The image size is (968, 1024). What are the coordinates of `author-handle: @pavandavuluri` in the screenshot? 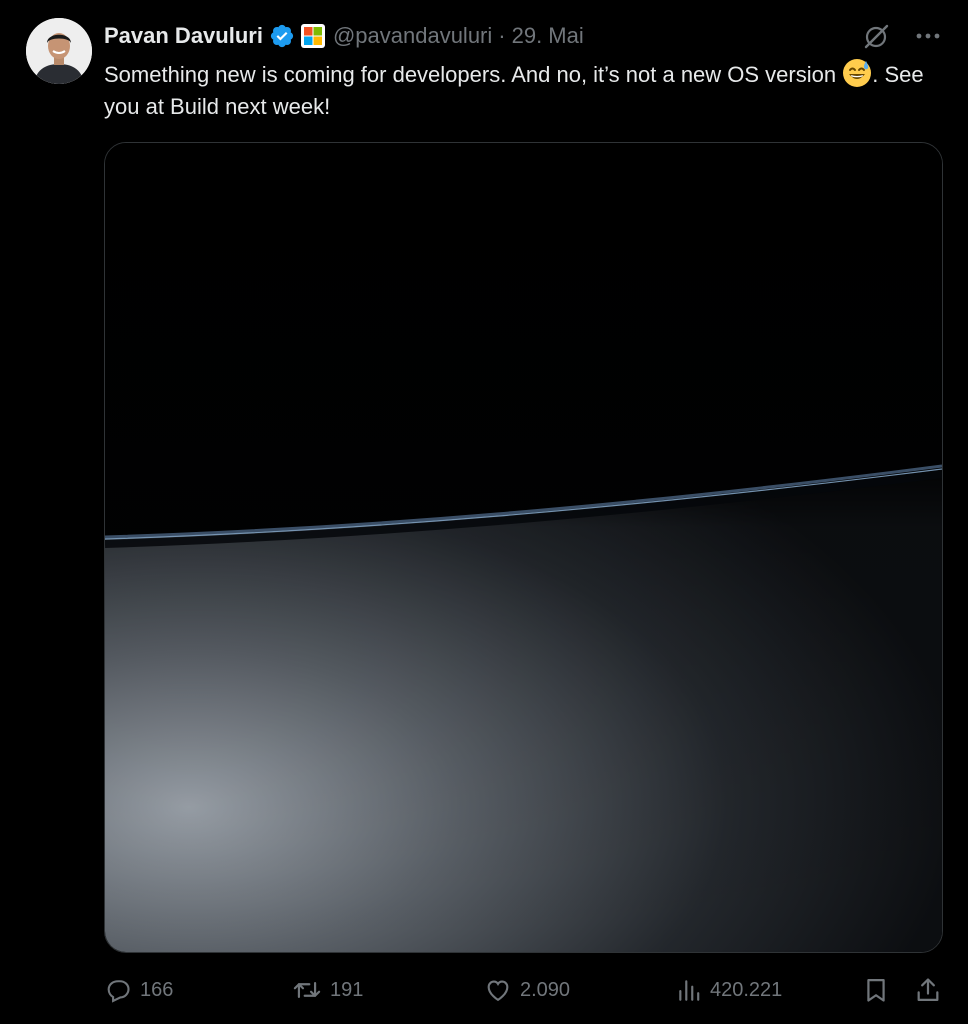 It's located at (412, 36).